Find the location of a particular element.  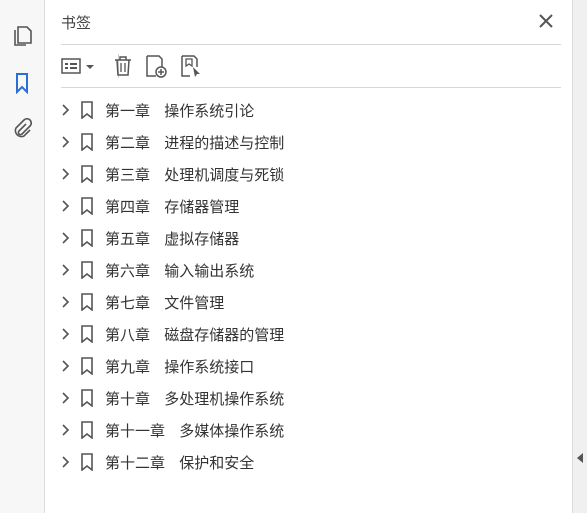

bookmark-label: 第五章 虚拟存储器 is located at coordinates (172, 238).